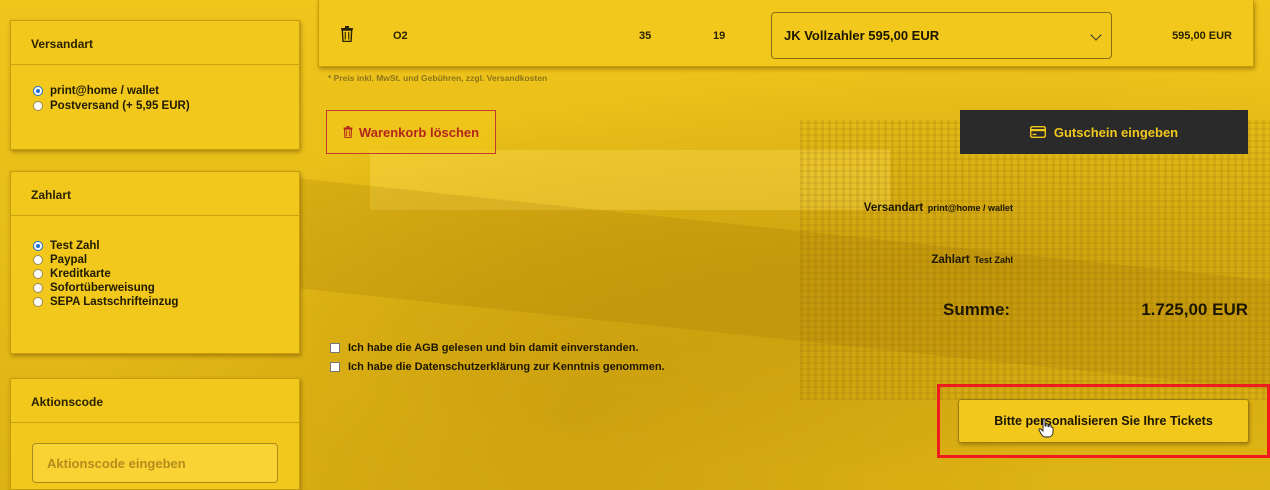  Describe the element at coordinates (155, 43) in the screenshot. I see `shipping-panel-title: Versandart` at that location.